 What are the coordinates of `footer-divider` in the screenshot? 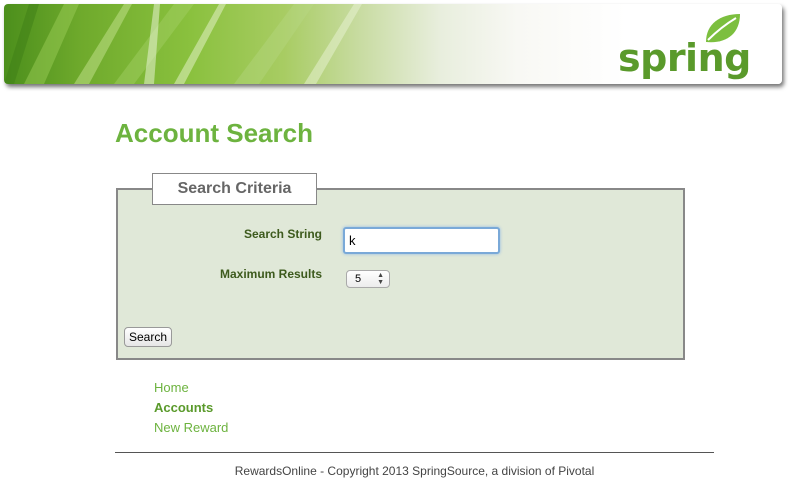 It's located at (414, 452).